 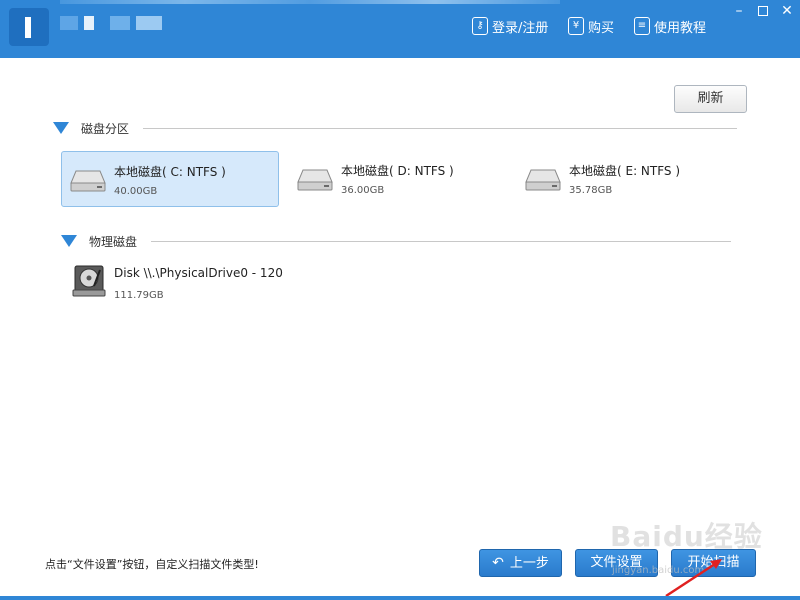 I want to click on partition-item-d: 本地磁盘( D: NTFS ) 36.00GB, so click(x=398, y=179).